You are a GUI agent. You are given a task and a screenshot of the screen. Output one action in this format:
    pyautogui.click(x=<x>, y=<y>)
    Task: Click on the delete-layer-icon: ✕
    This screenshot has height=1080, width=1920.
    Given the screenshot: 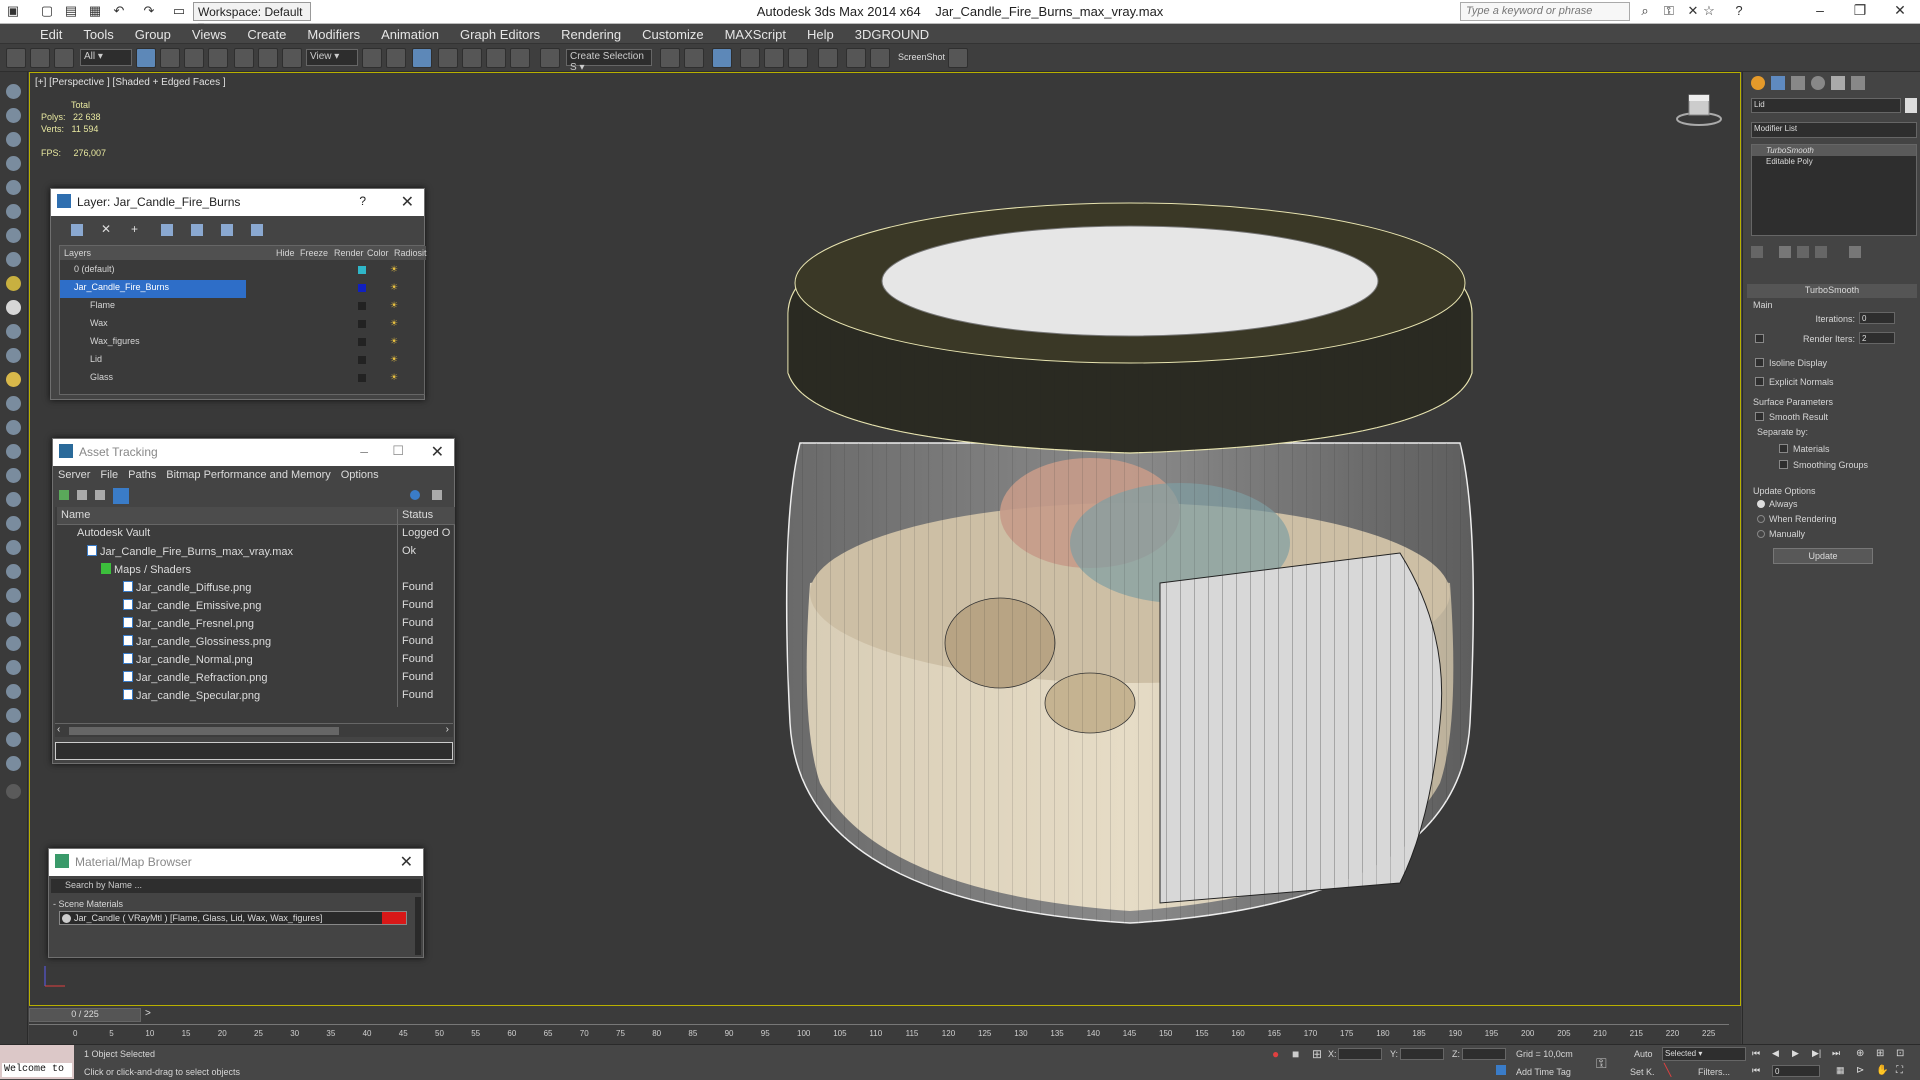 What is the action you would take?
    pyautogui.click(x=106, y=229)
    